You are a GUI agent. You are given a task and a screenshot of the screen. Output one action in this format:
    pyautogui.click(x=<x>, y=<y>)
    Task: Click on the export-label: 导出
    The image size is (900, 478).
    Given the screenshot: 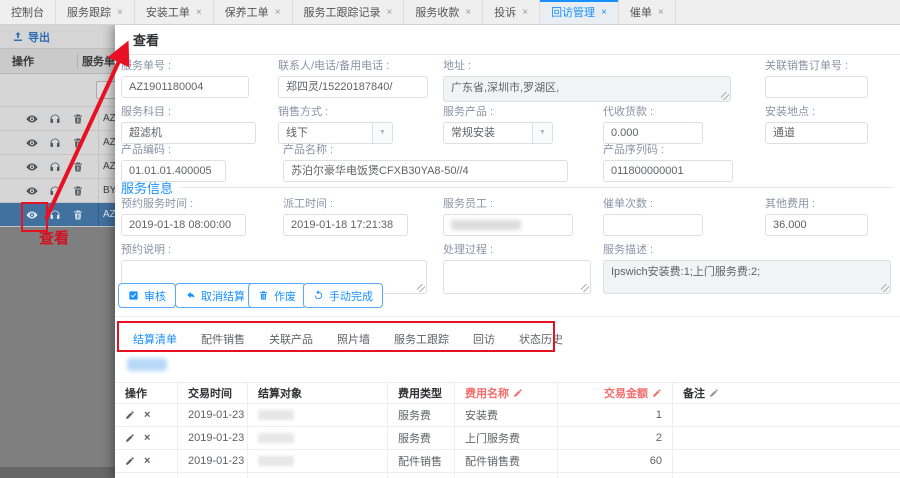 What is the action you would take?
    pyautogui.click(x=39, y=37)
    